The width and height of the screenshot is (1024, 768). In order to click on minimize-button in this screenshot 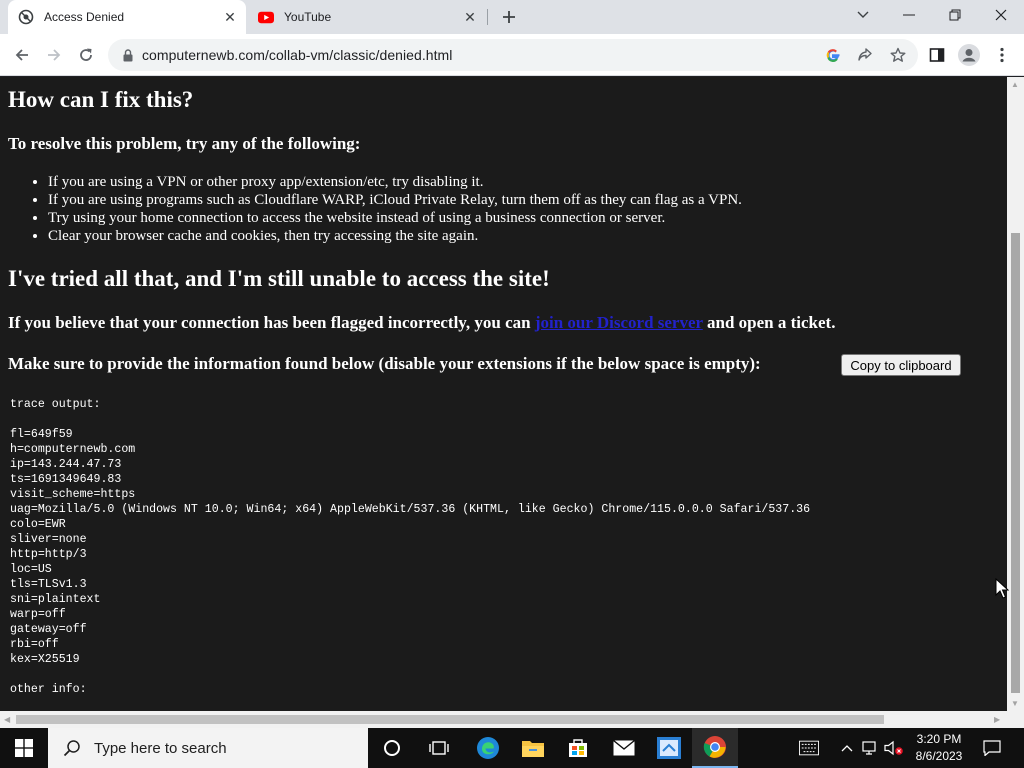, I will do `click(909, 15)`.